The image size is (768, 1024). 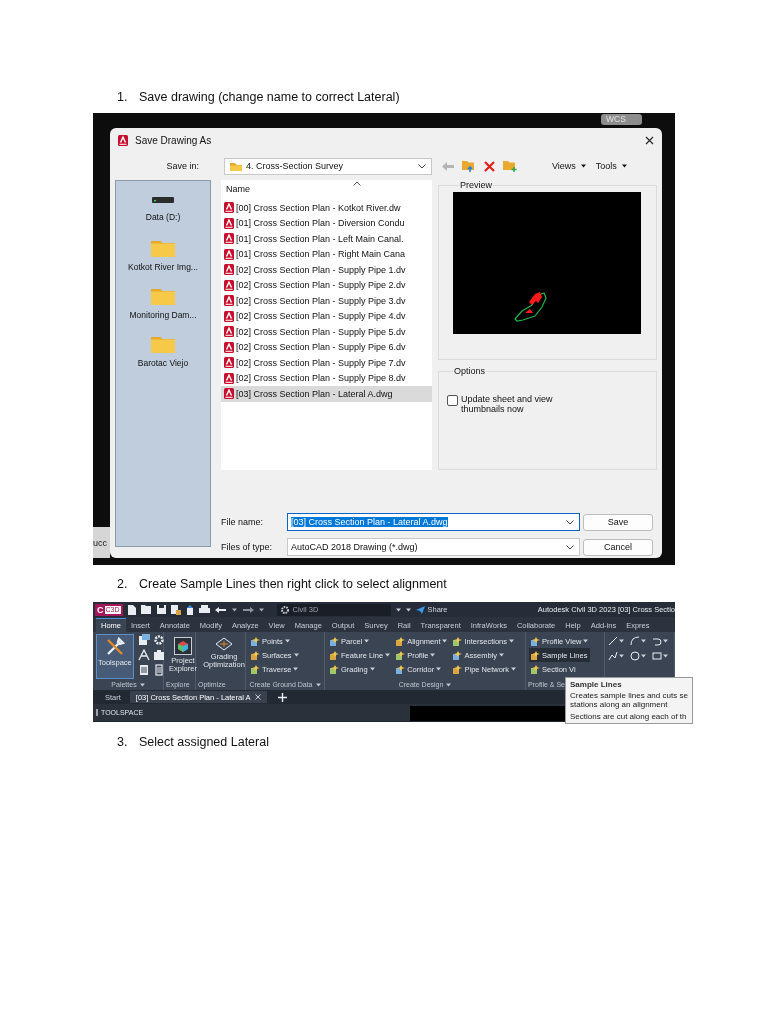 What do you see at coordinates (613, 656) in the screenshot?
I see `polyline-icon` at bounding box center [613, 656].